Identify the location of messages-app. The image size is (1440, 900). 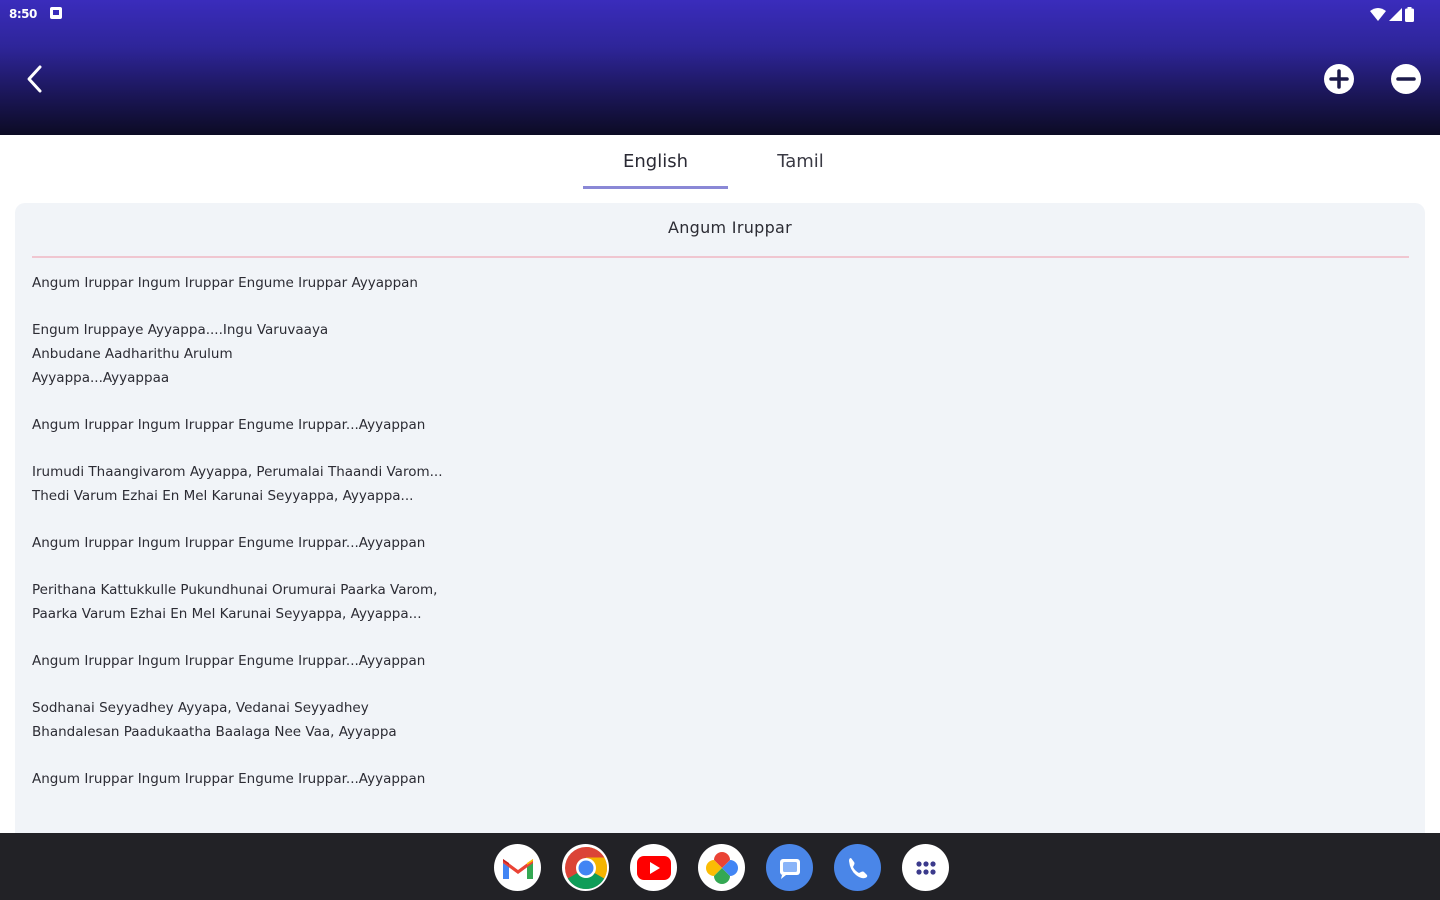
(789, 867).